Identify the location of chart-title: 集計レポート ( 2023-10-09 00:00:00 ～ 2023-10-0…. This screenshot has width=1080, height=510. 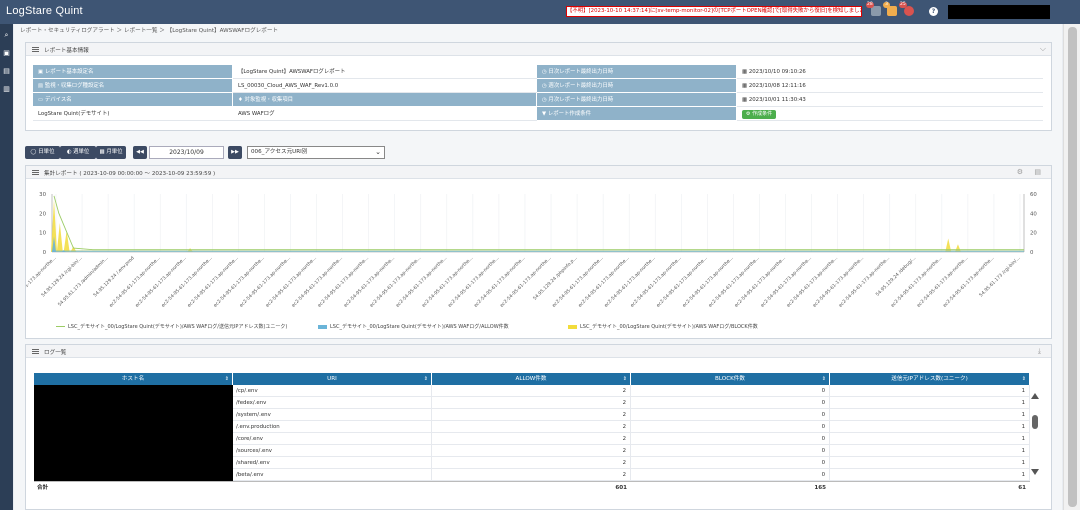
(130, 174).